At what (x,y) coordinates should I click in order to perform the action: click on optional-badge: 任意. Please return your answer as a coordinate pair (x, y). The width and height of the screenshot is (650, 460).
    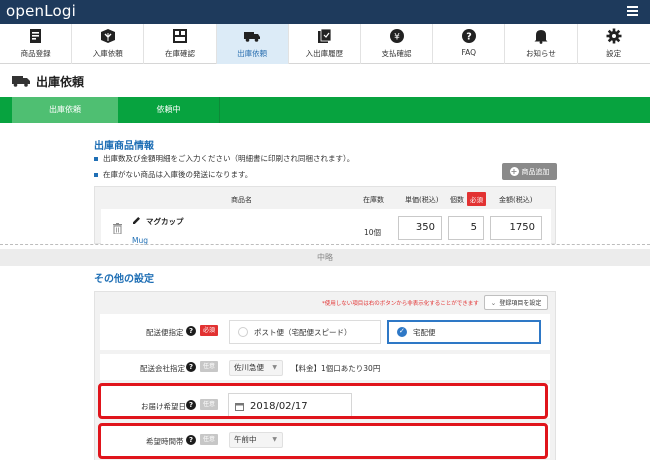
    Looking at the image, I should click on (209, 366).